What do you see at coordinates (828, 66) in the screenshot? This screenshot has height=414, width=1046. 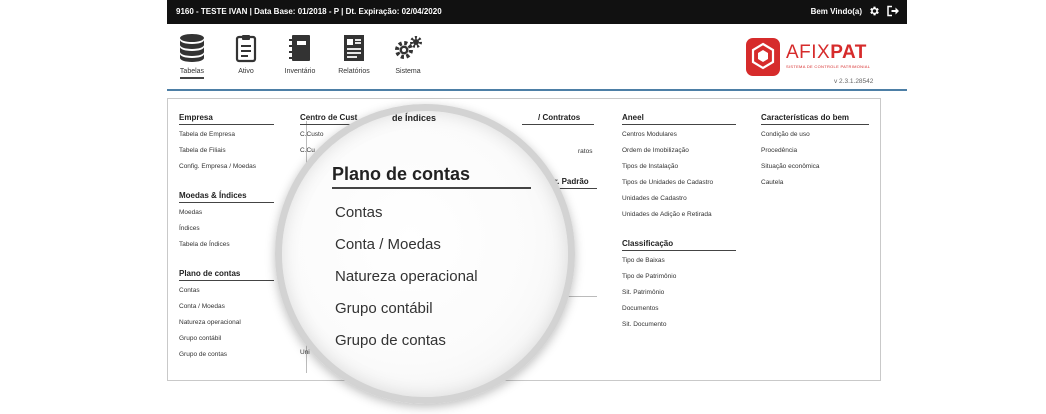 I see `logo-subtitle: SISTEMA DE CONTROLE PATRIMONIAL` at bounding box center [828, 66].